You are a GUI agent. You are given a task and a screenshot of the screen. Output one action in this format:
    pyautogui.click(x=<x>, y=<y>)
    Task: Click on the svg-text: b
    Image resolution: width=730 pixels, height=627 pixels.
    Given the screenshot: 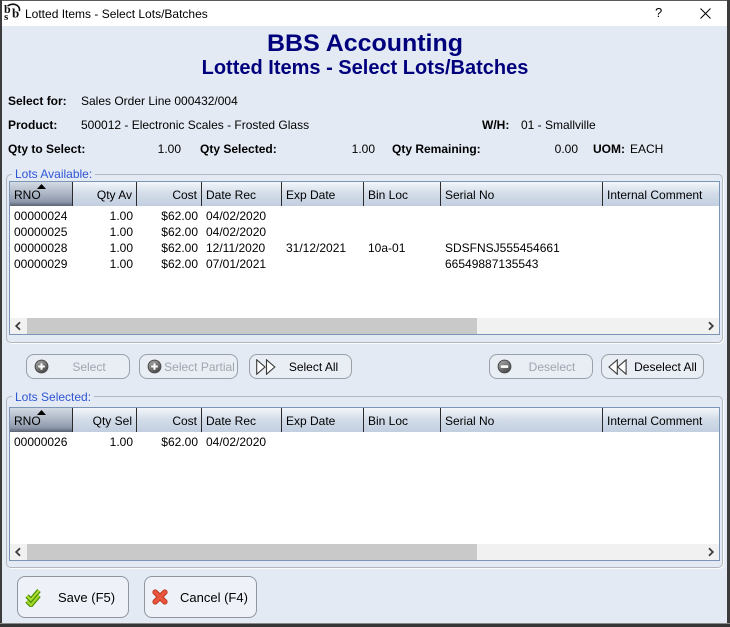 What is the action you would take?
    pyautogui.click(x=15, y=13)
    